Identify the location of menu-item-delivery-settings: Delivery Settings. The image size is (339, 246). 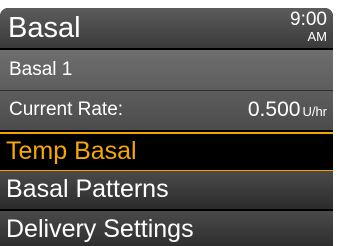
(166, 228).